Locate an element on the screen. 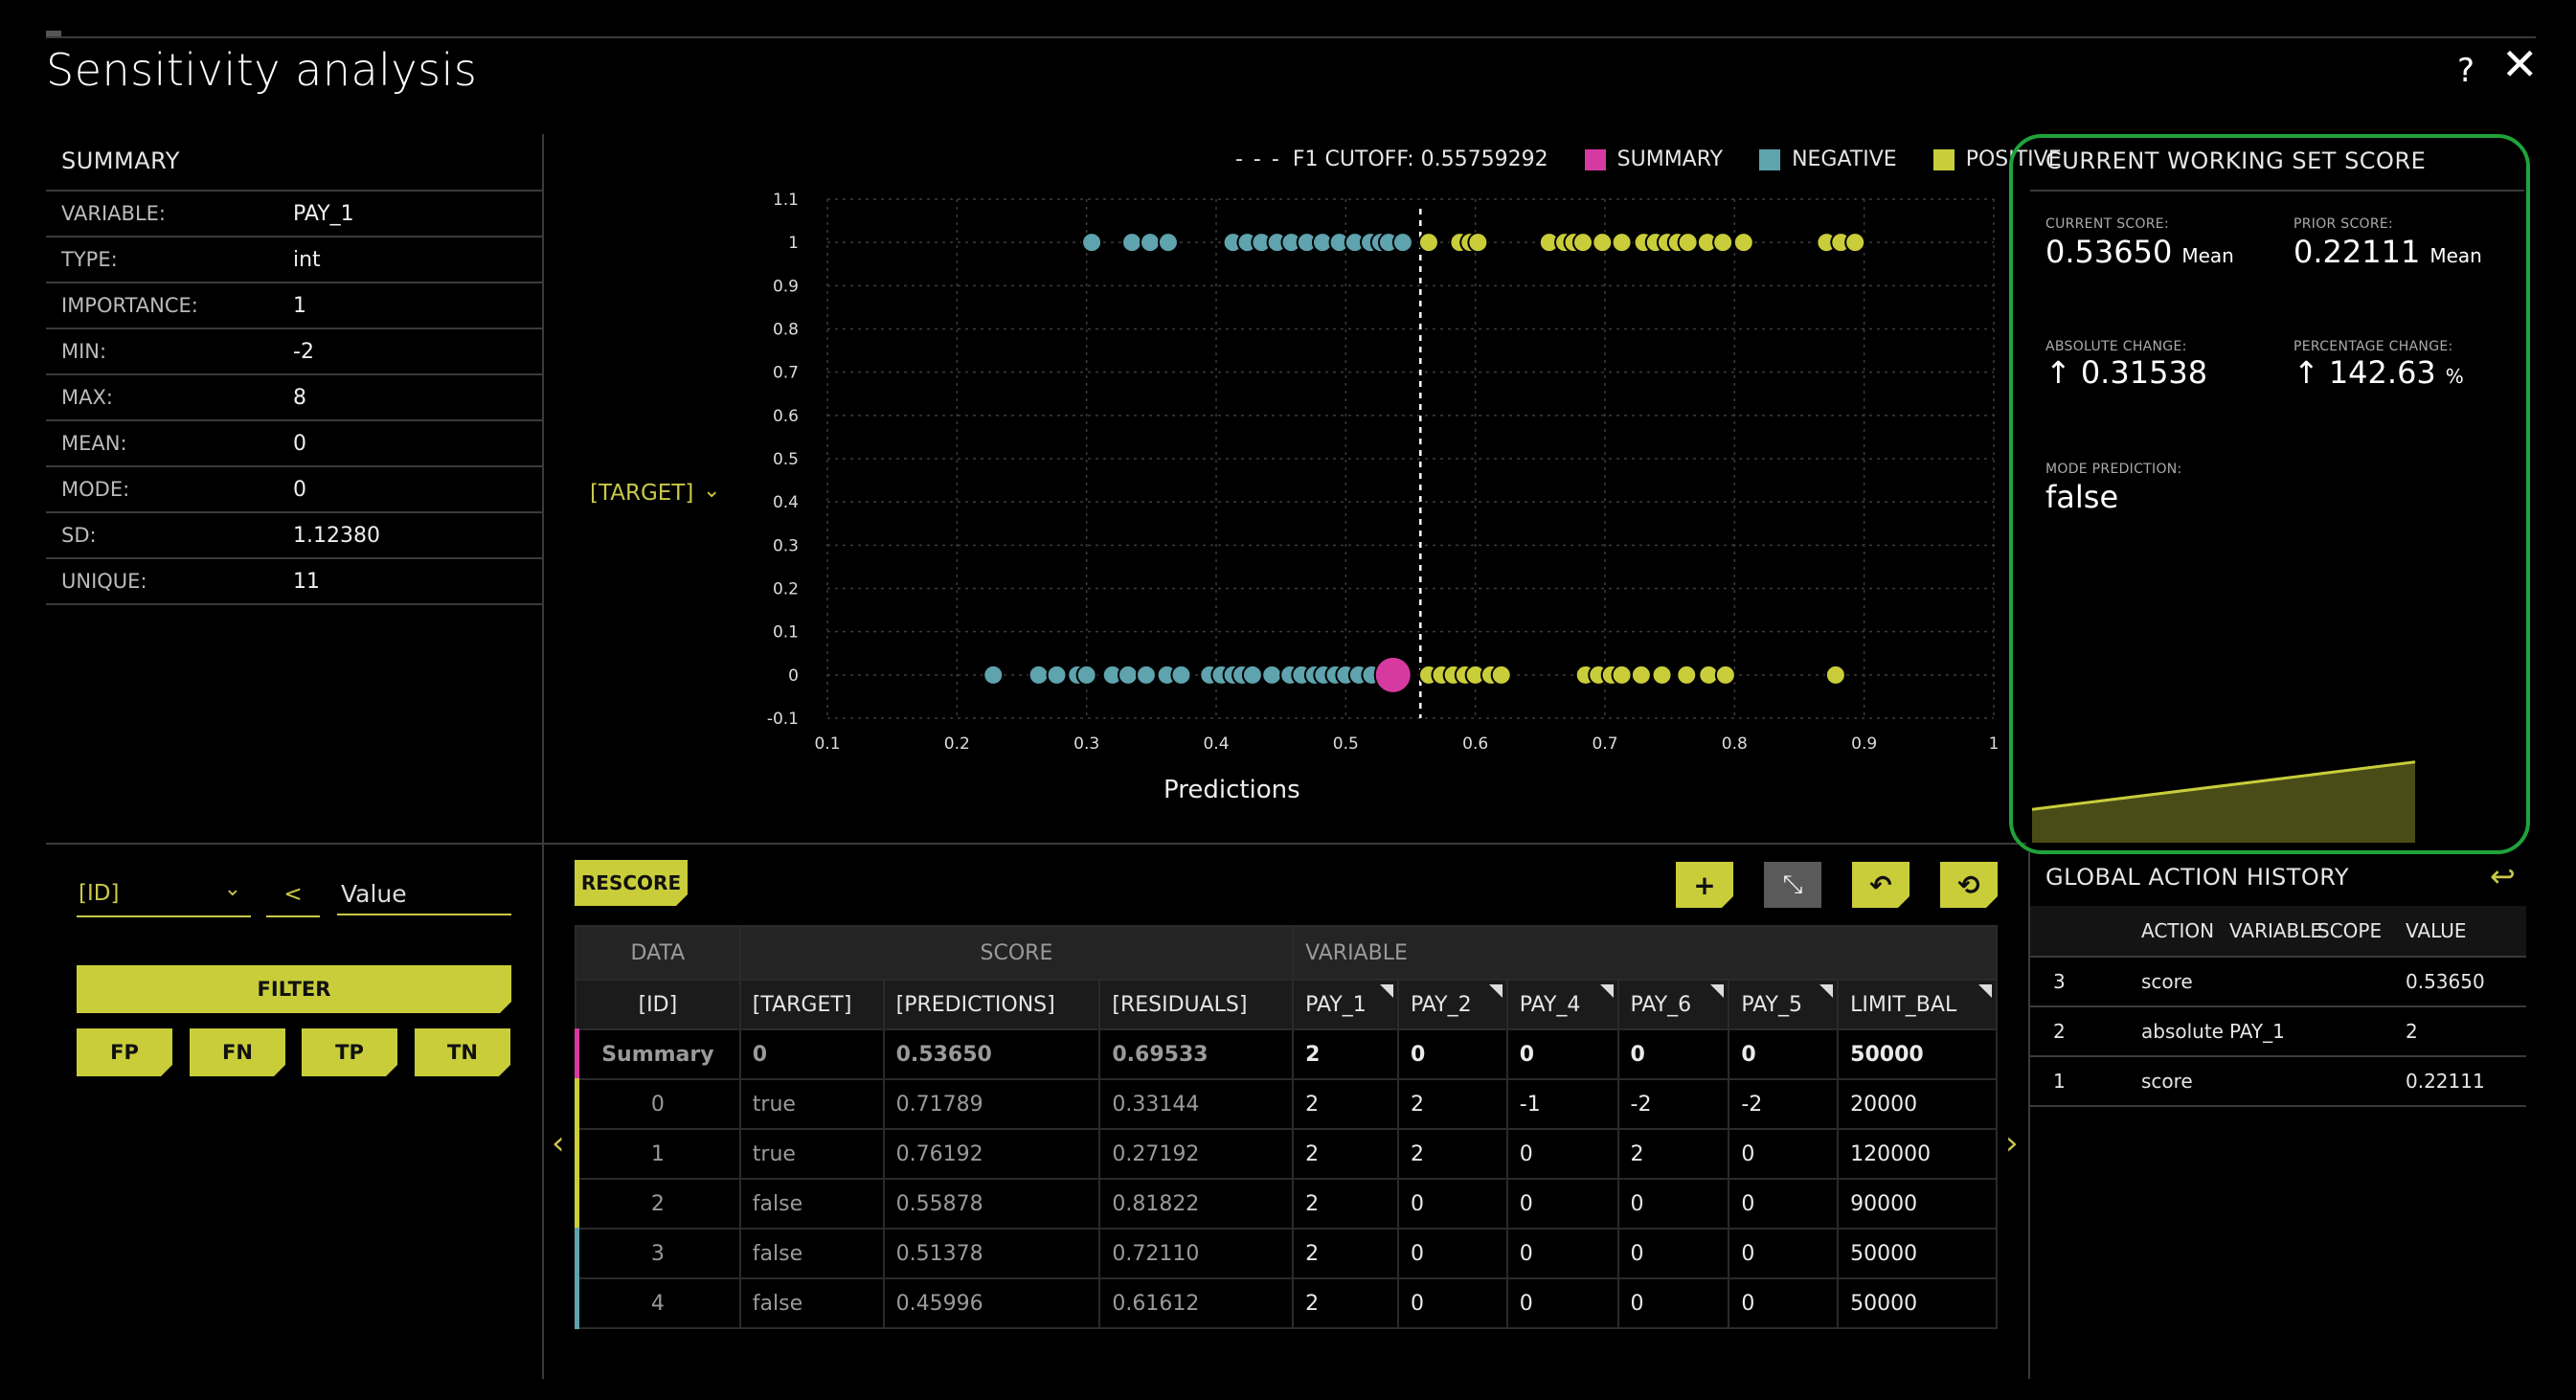 The height and width of the screenshot is (1400, 2576). fp-button: FP is located at coordinates (125, 1052).